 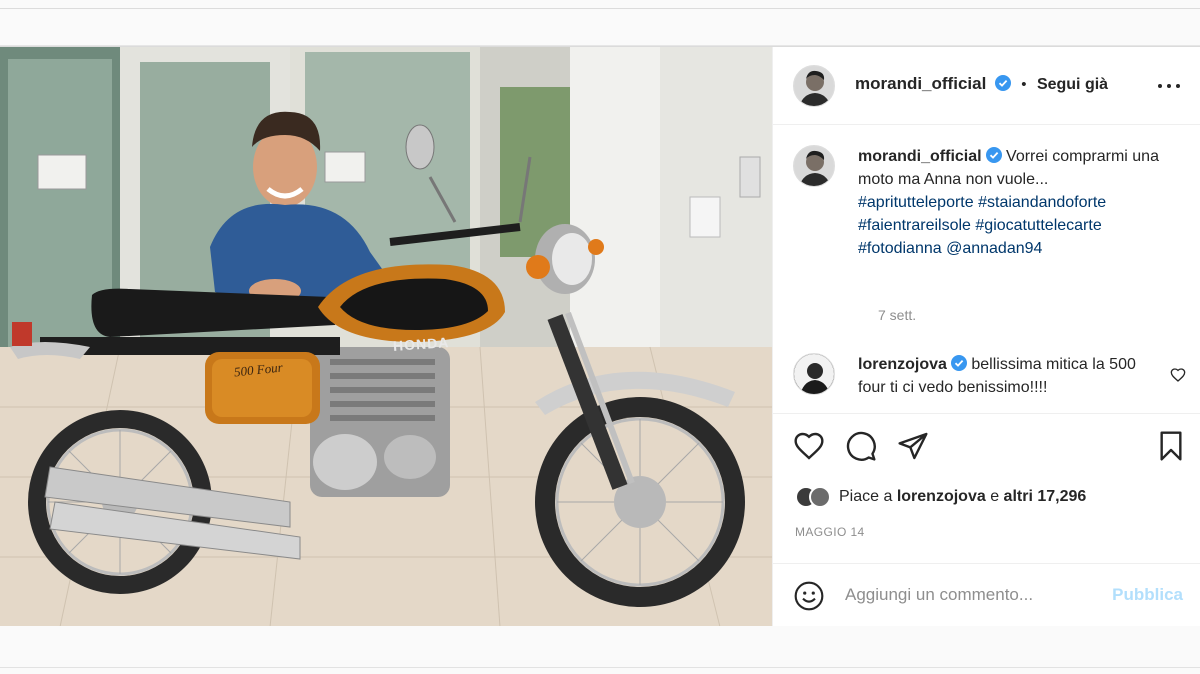 I want to click on follow-status-button: Segui già, so click(x=1072, y=84).